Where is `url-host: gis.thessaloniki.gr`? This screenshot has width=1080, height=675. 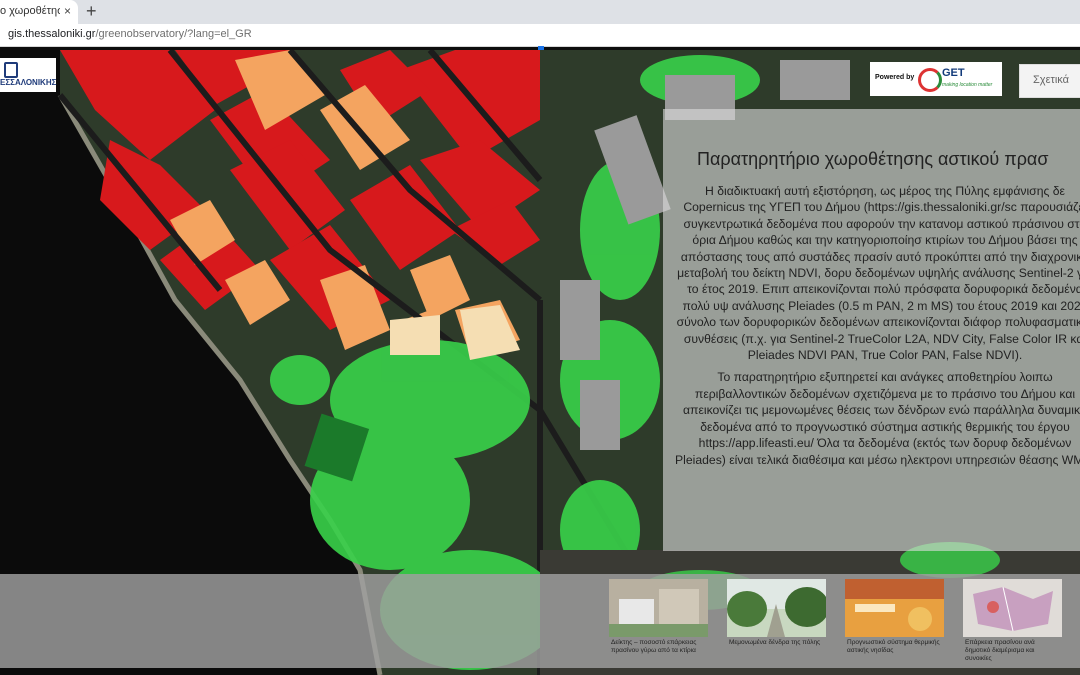 url-host: gis.thessaloniki.gr is located at coordinates (52, 34).